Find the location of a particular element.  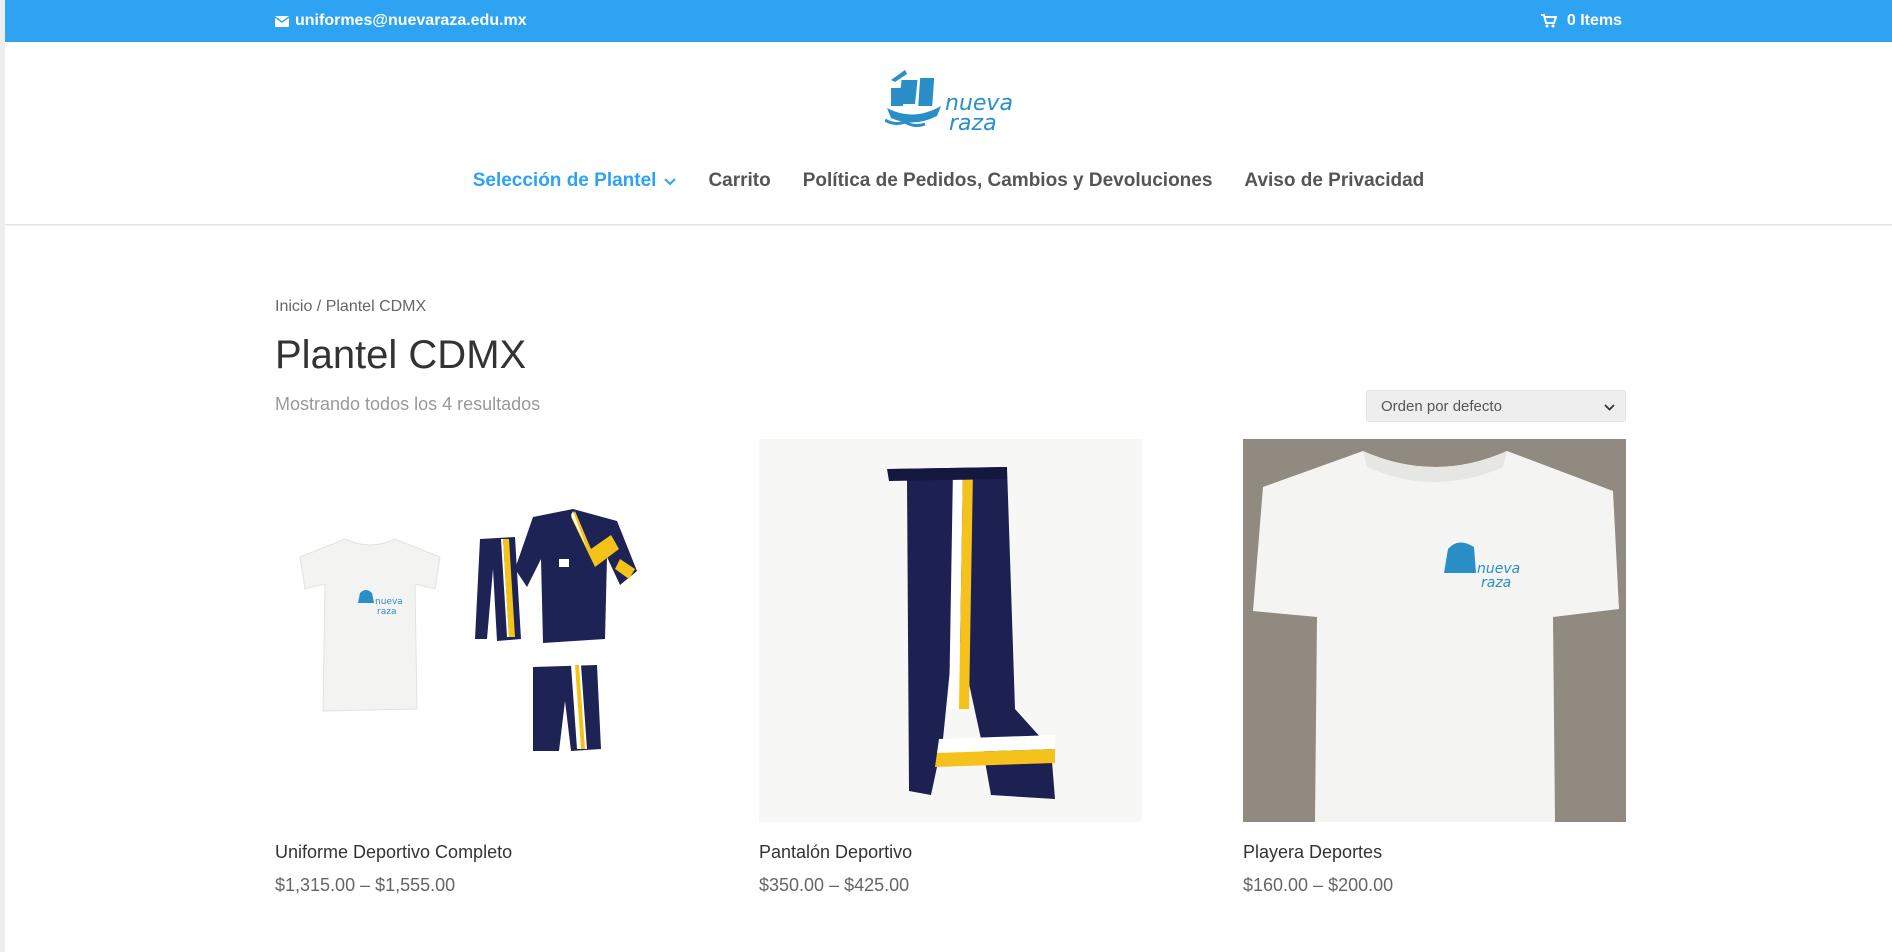

nav-item-carrito: Carrito is located at coordinates (739, 181).